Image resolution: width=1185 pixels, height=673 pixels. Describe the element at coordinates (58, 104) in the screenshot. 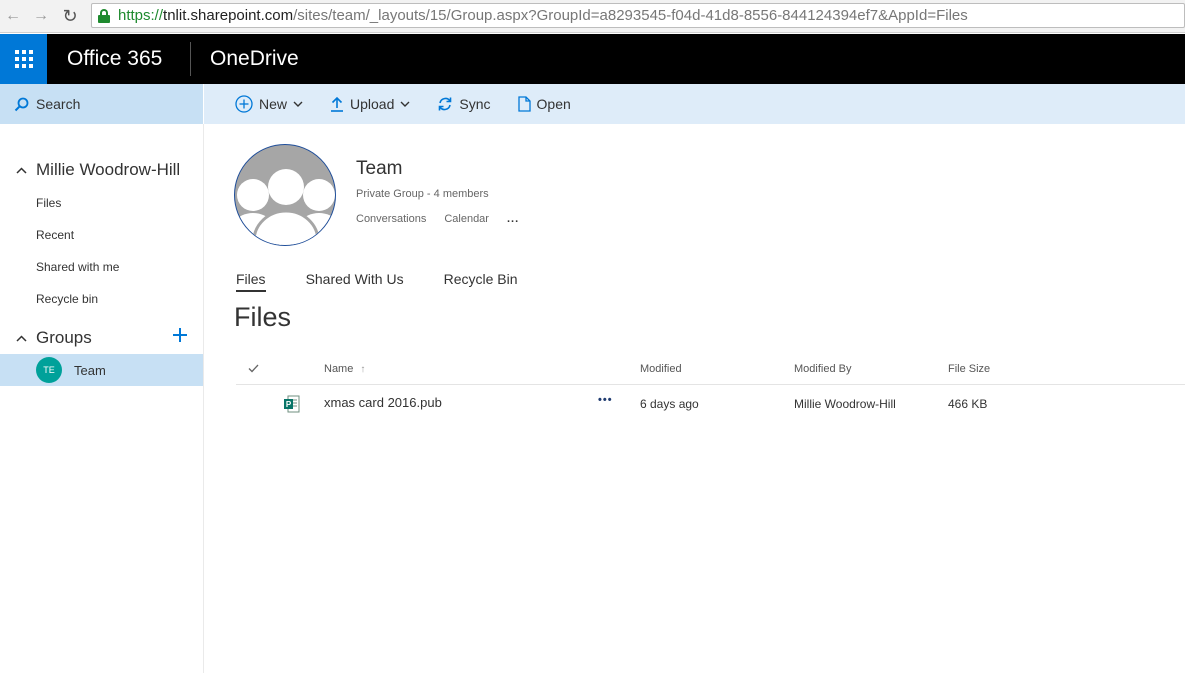

I see `search-label: Search` at that location.